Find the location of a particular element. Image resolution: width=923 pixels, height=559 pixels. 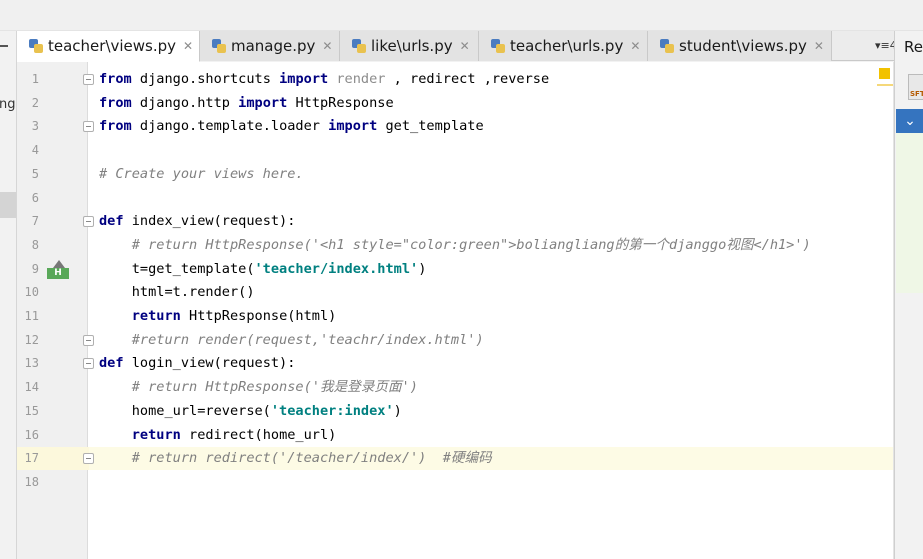

tab-3: teacher\urls.py ✕ is located at coordinates (563, 46).